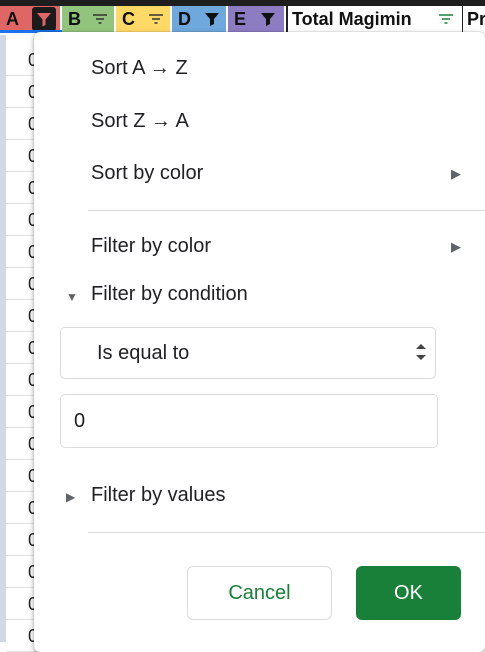  What do you see at coordinates (140, 121) in the screenshot?
I see `sort-z-a-item: Sort Z → A` at bounding box center [140, 121].